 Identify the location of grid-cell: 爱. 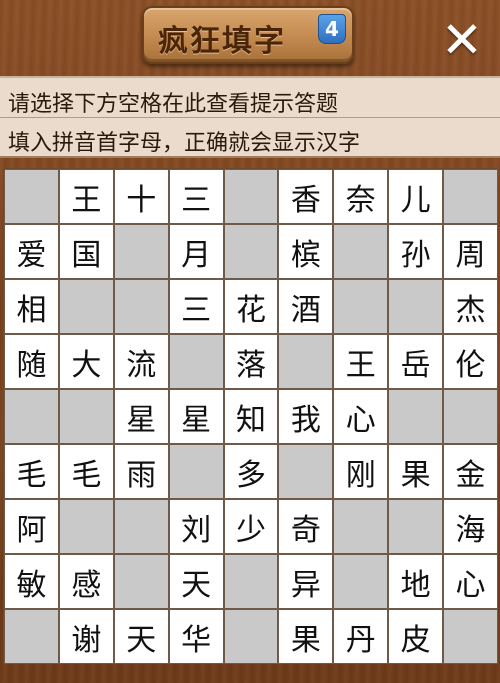
(31, 251).